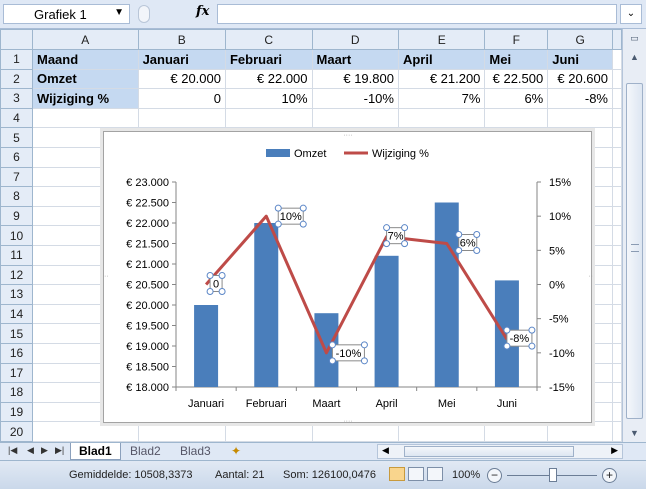 The image size is (646, 489). I want to click on cell: -10%, so click(355, 98).